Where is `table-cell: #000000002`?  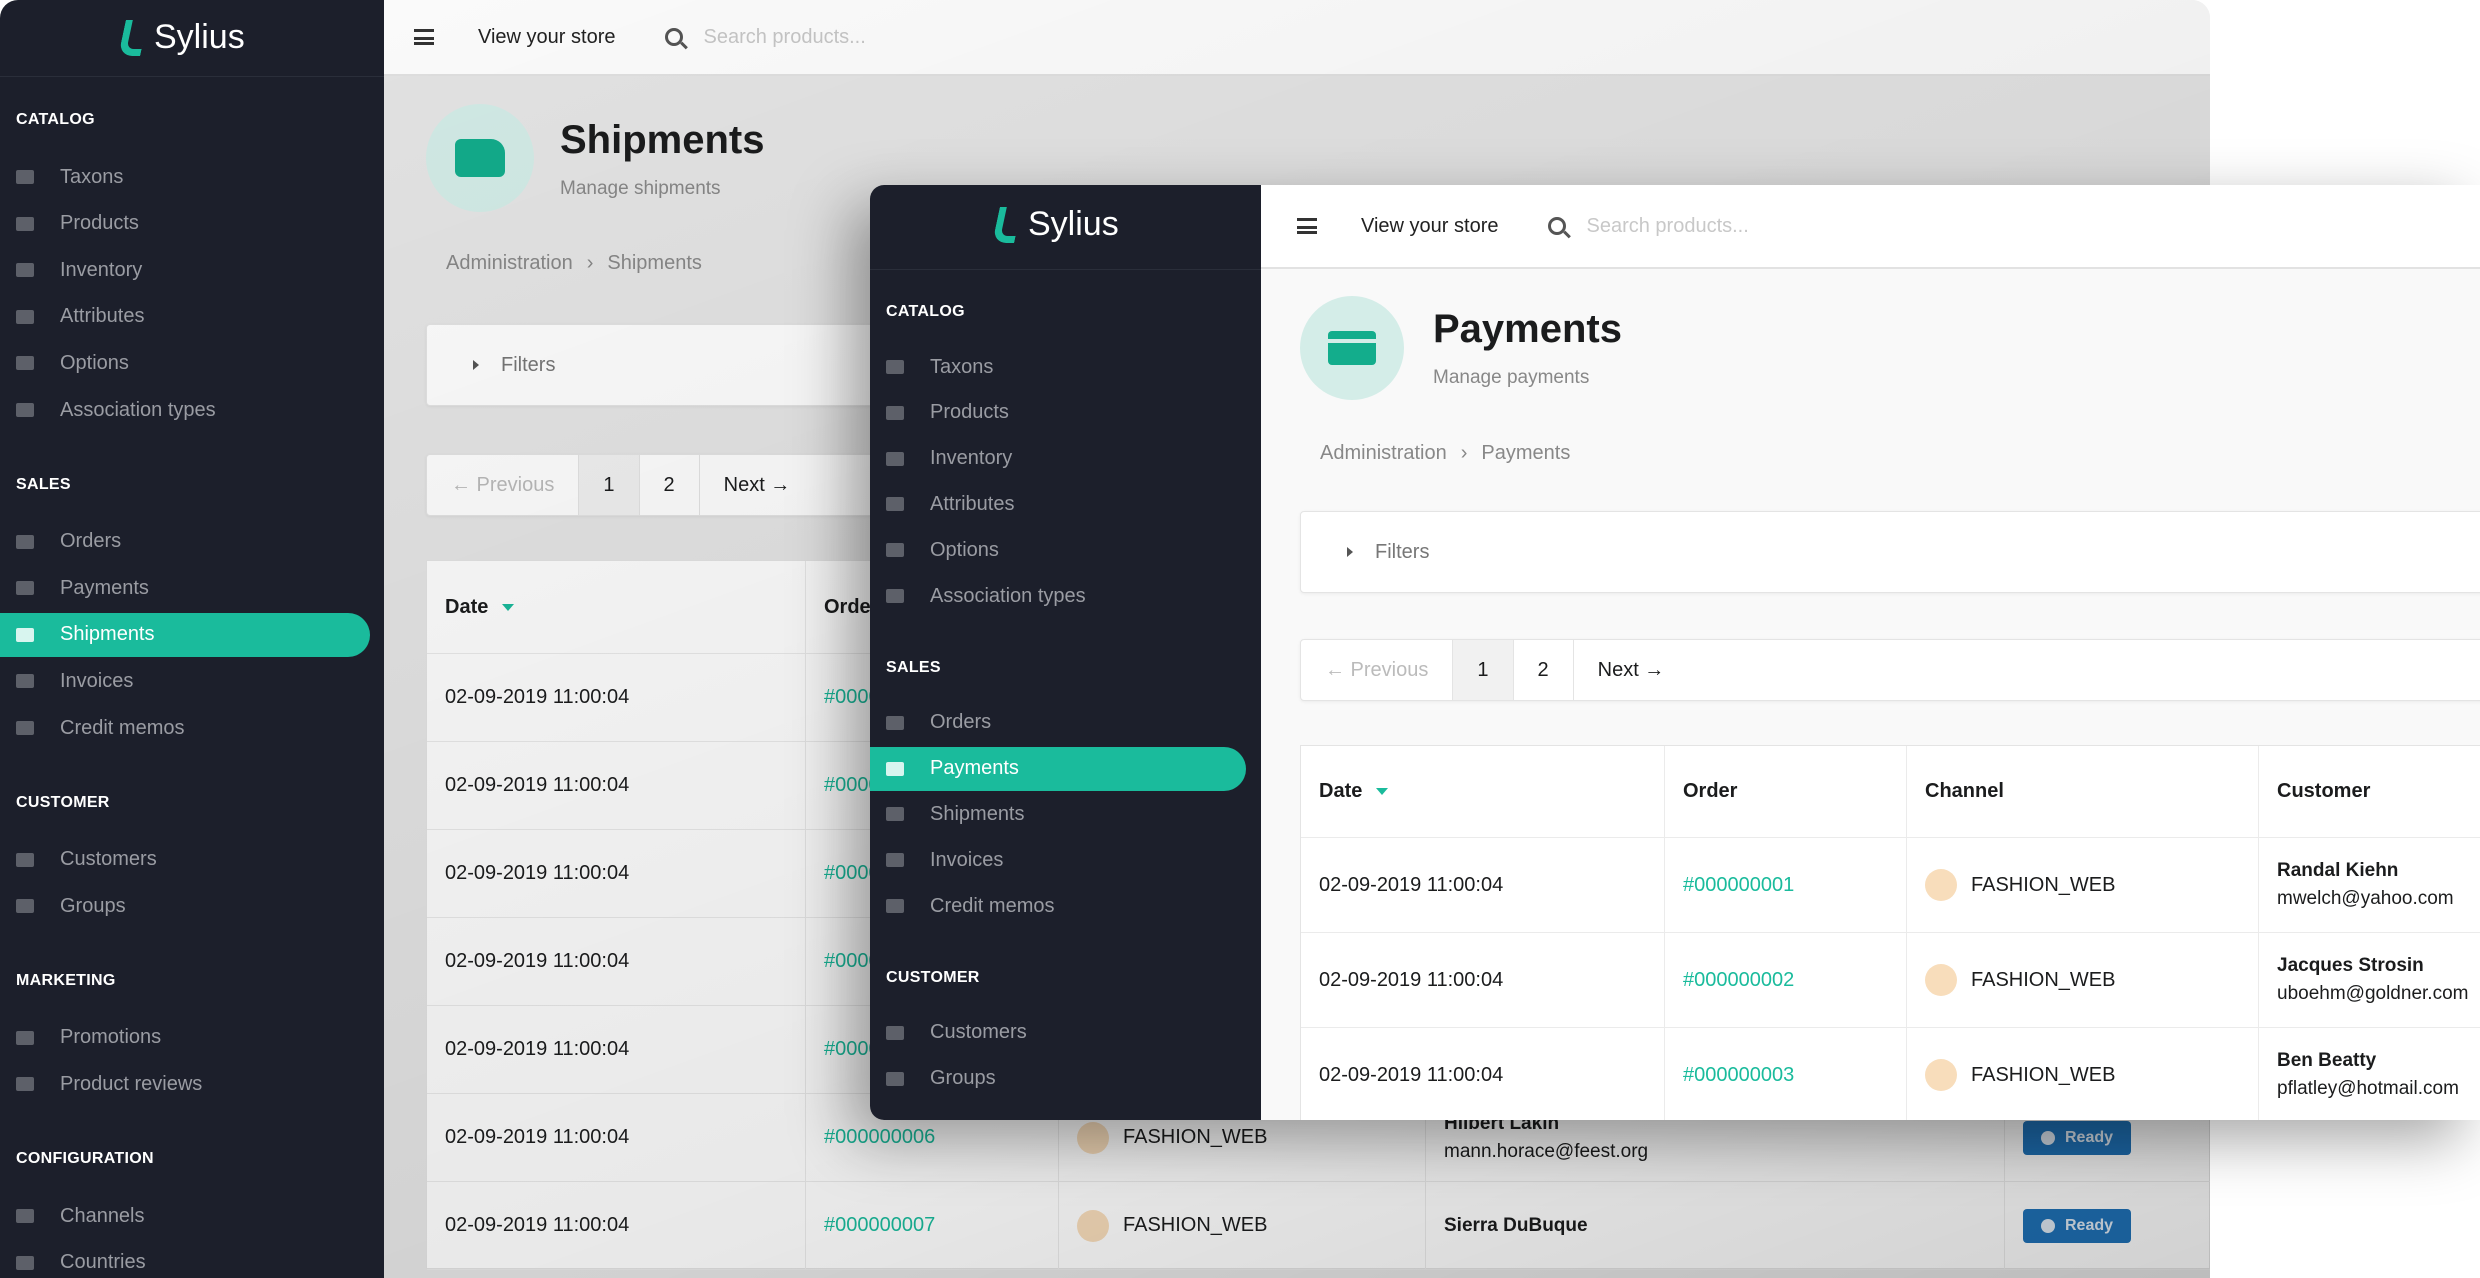
table-cell: #000000002 is located at coordinates (1786, 980).